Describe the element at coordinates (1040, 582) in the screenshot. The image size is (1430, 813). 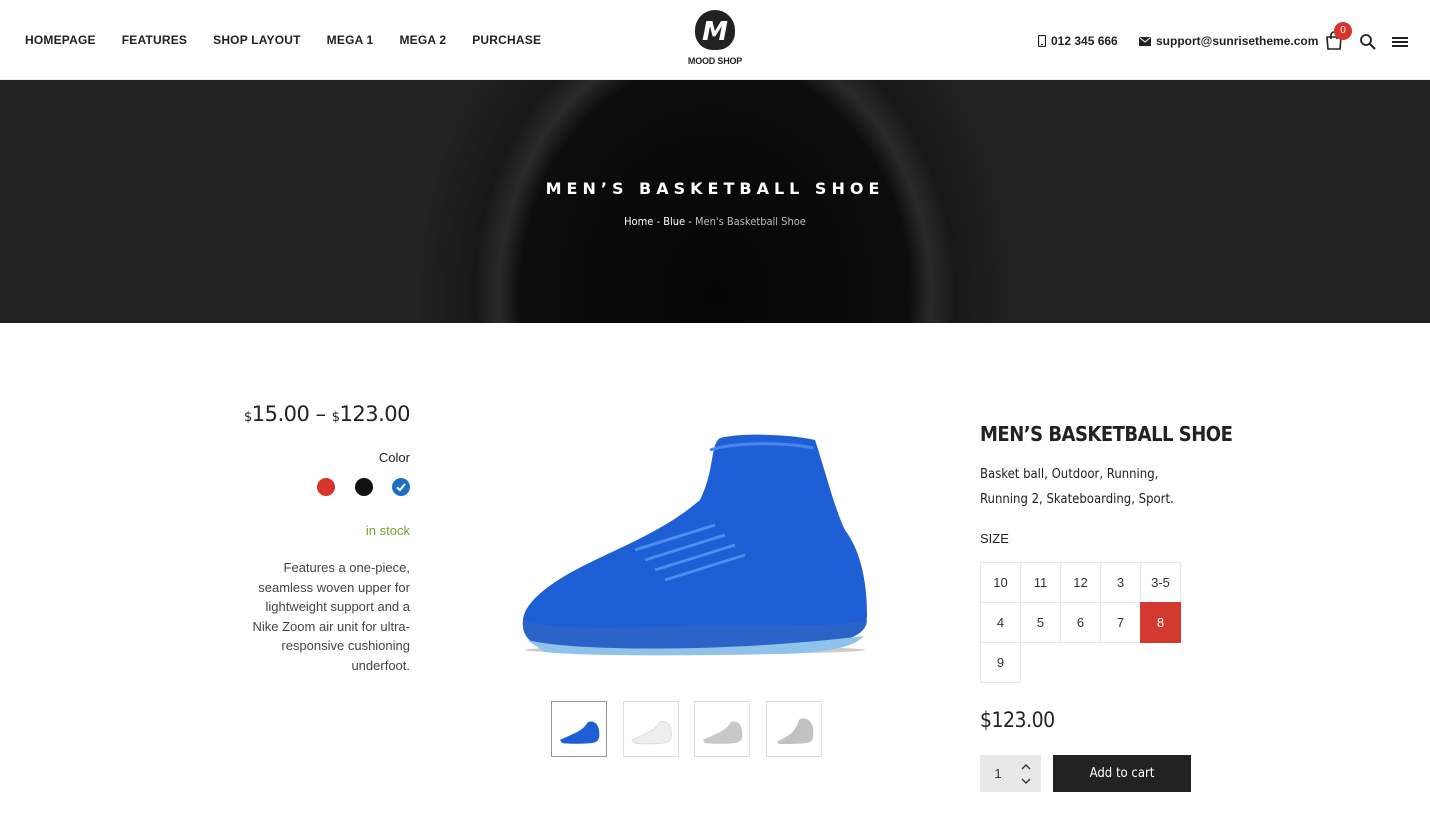
I see `size-option: 11` at that location.